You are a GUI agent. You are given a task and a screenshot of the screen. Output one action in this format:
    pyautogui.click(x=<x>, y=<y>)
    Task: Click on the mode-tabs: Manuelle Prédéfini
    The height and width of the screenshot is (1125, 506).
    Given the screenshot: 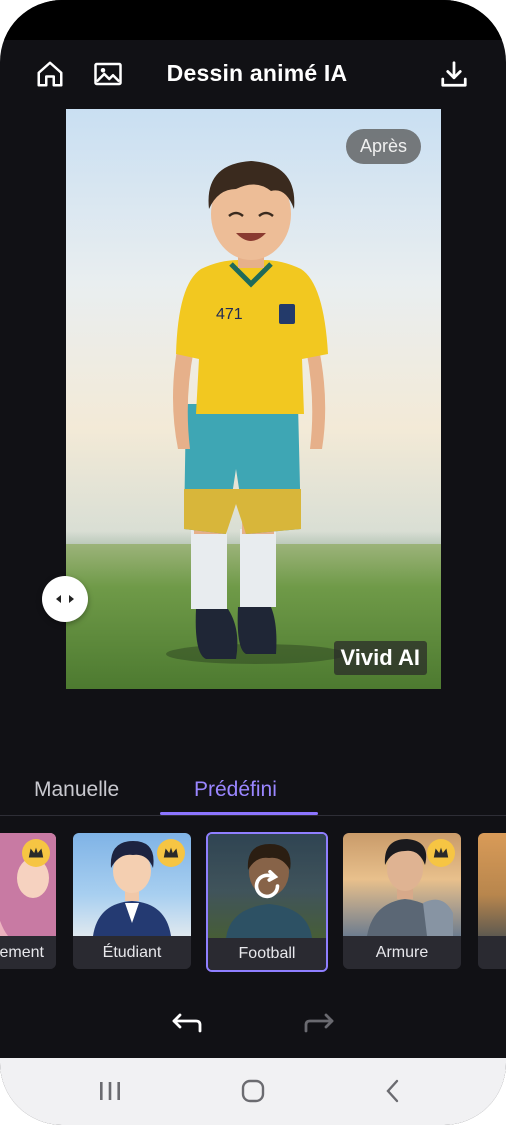 What is the action you would take?
    pyautogui.click(x=253, y=793)
    